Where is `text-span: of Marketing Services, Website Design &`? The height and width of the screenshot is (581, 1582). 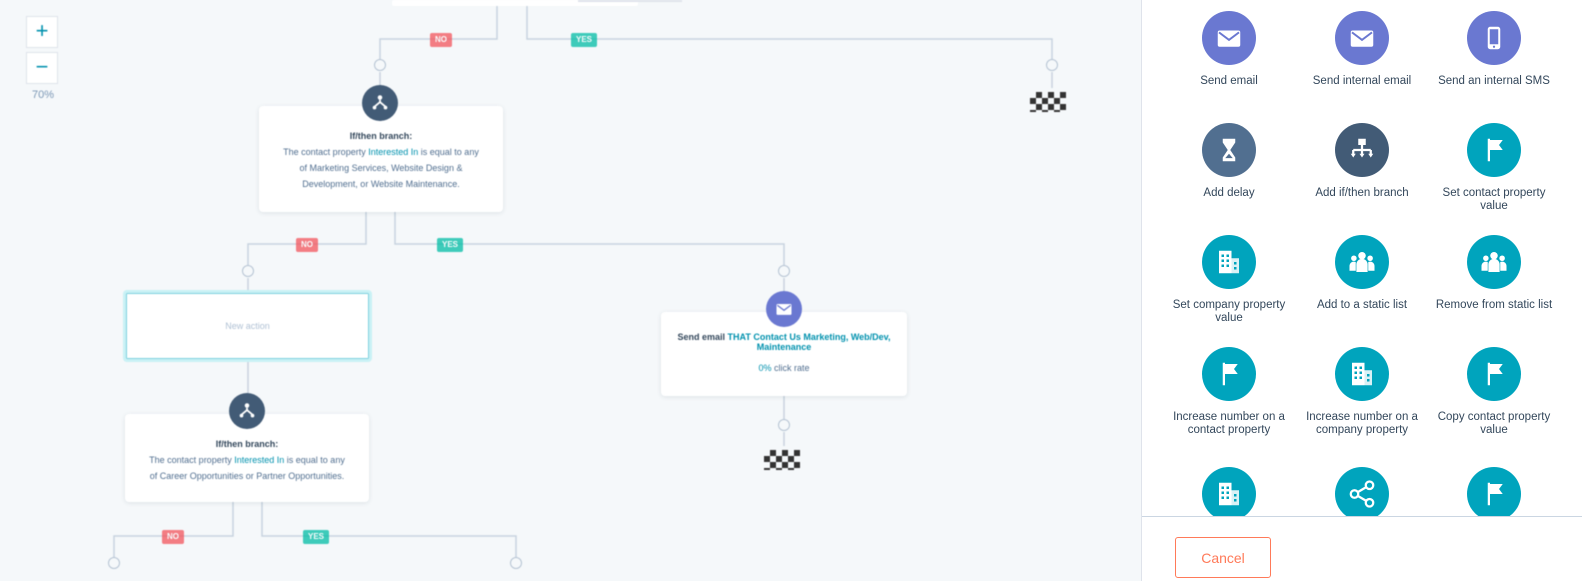 text-span: of Marketing Services, Website Design & is located at coordinates (381, 168).